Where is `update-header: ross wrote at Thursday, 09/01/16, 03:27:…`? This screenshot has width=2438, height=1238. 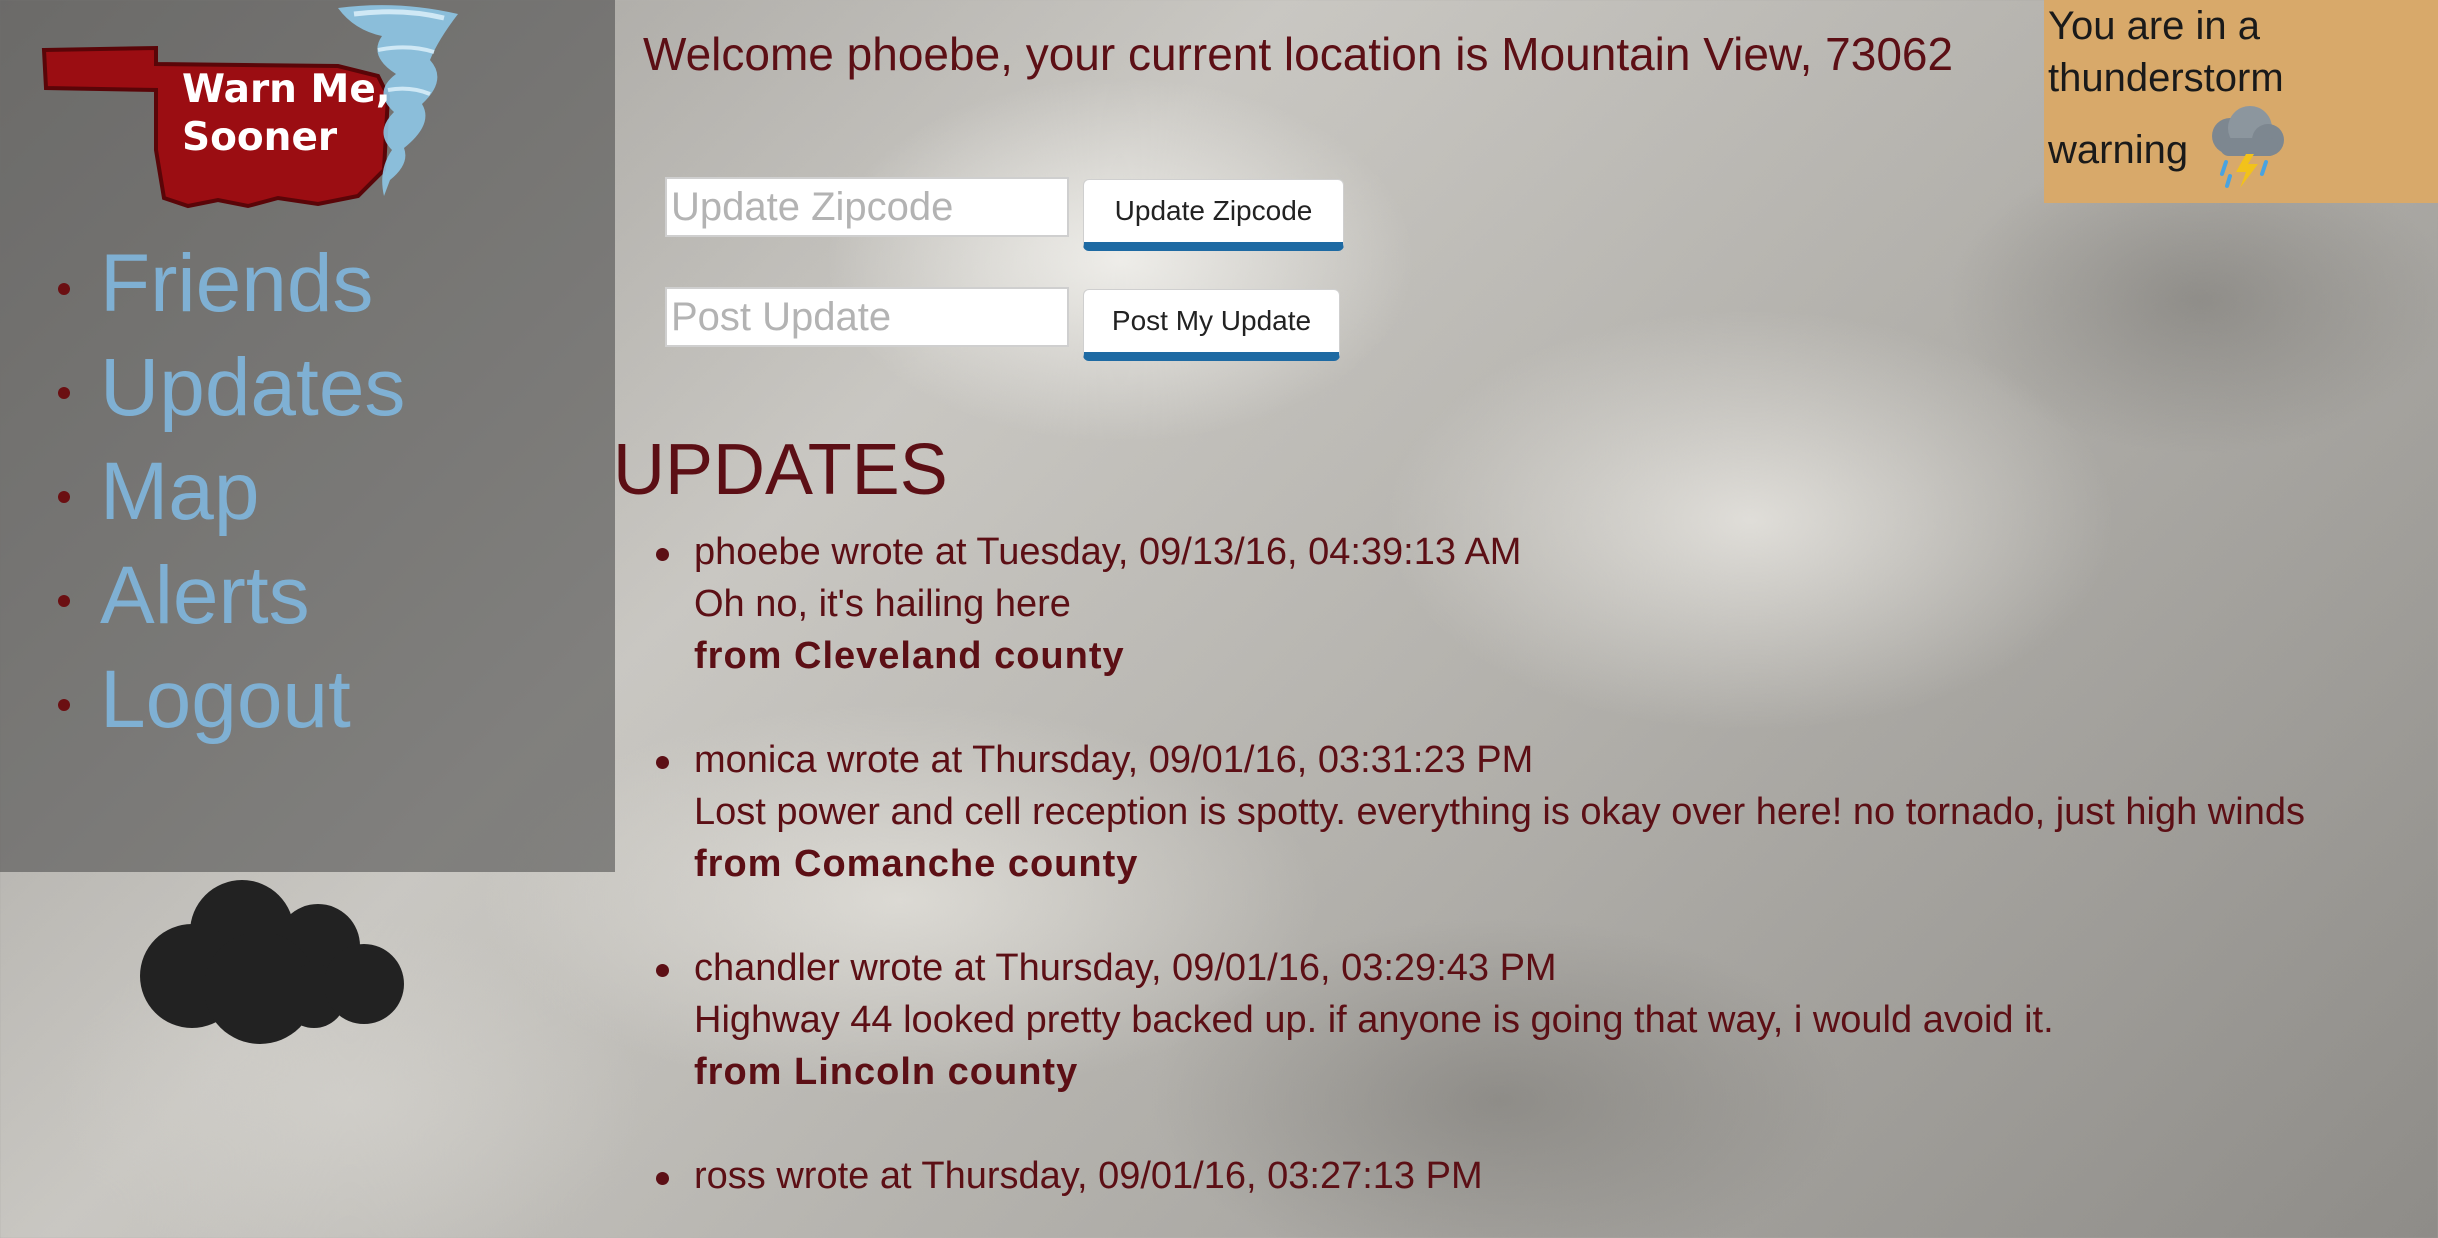
update-header: ross wrote at Thursday, 09/01/16, 03:27:… is located at coordinates (1088, 1176).